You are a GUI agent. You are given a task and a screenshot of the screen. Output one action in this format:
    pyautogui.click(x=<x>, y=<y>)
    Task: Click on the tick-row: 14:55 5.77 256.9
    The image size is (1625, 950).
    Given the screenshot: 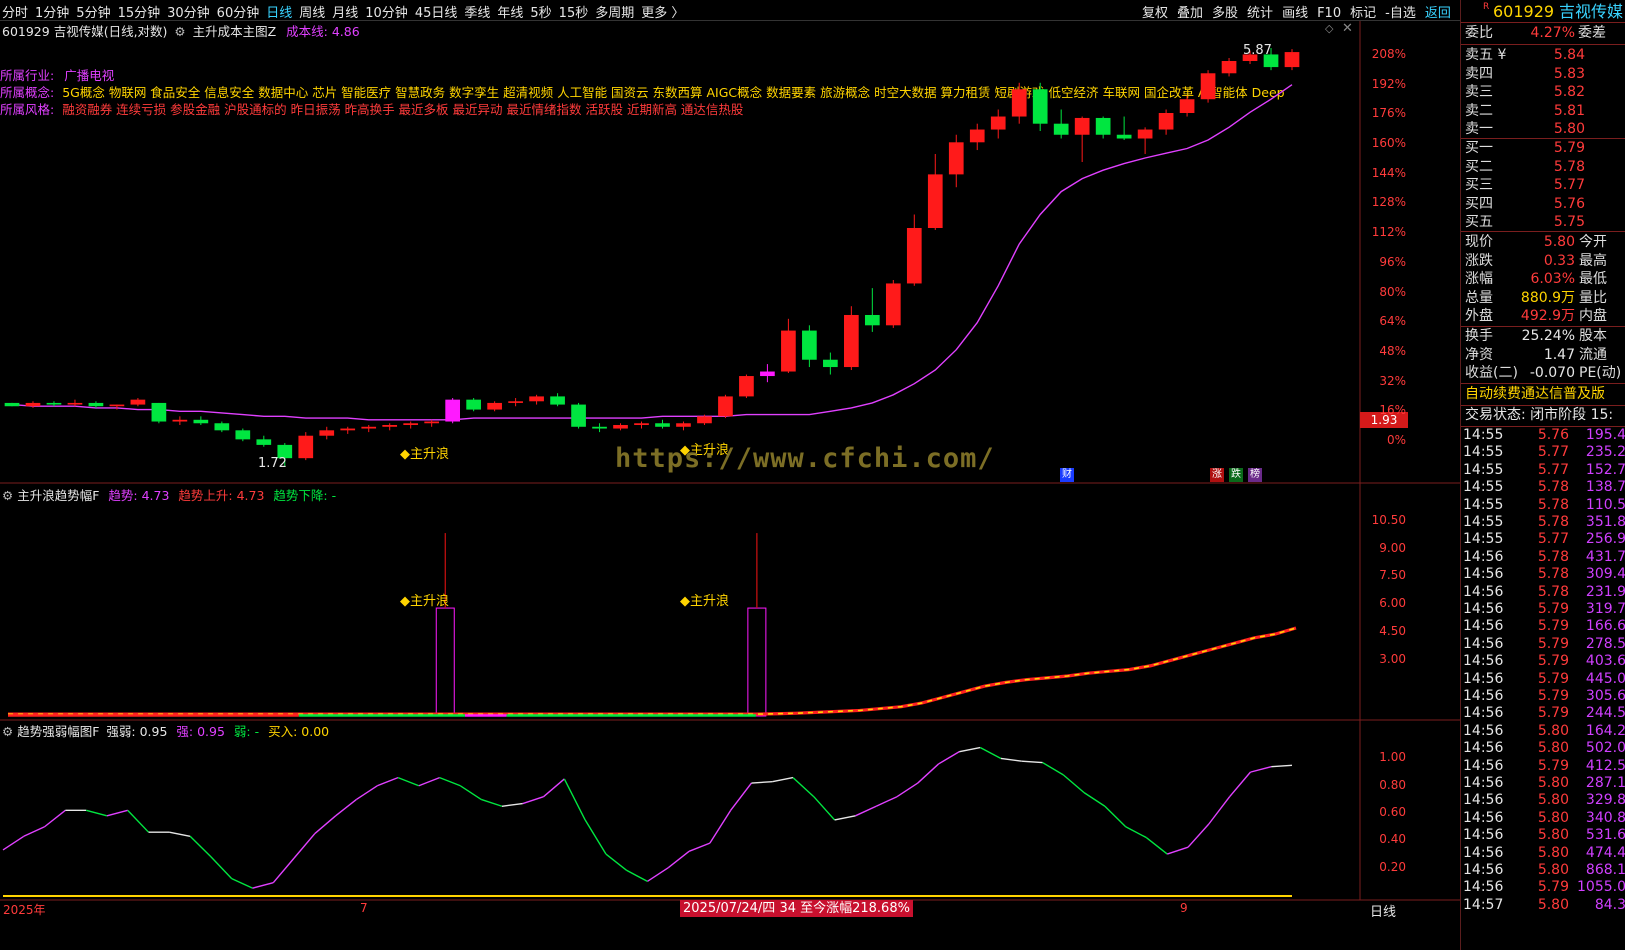 What is the action you would take?
    pyautogui.click(x=1543, y=539)
    